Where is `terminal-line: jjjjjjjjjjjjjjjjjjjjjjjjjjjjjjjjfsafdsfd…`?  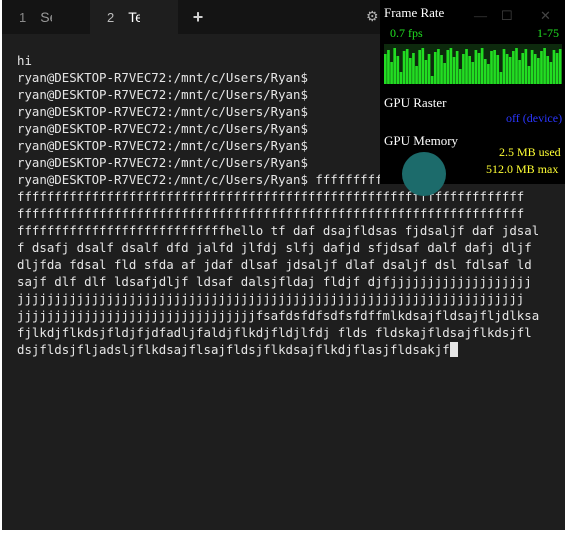 terminal-line: jjjjjjjjjjjjjjjjjjjjjjjjjjjjjjjjfsafdsfd… is located at coordinates (278, 315).